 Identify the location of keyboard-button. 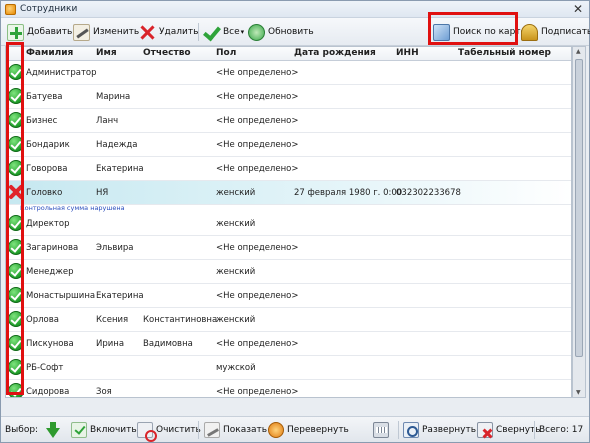
(382, 430).